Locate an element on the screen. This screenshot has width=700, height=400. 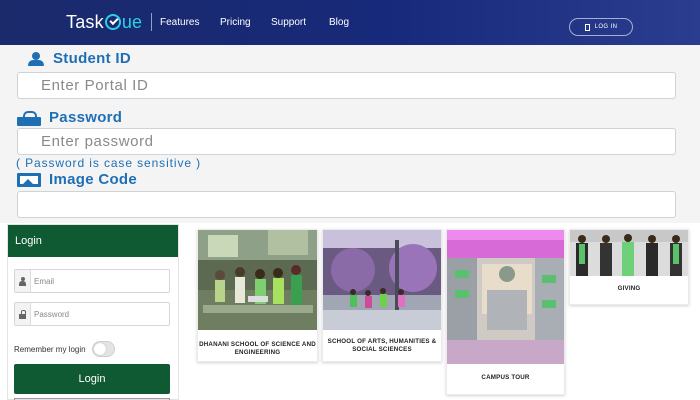
password-label: Password is located at coordinates (69, 117).